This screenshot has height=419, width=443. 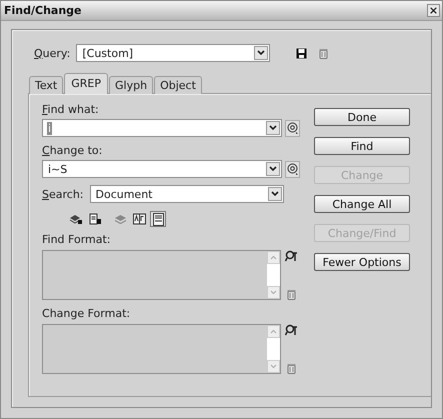 What do you see at coordinates (124, 194) in the screenshot?
I see `search-value: Document` at bounding box center [124, 194].